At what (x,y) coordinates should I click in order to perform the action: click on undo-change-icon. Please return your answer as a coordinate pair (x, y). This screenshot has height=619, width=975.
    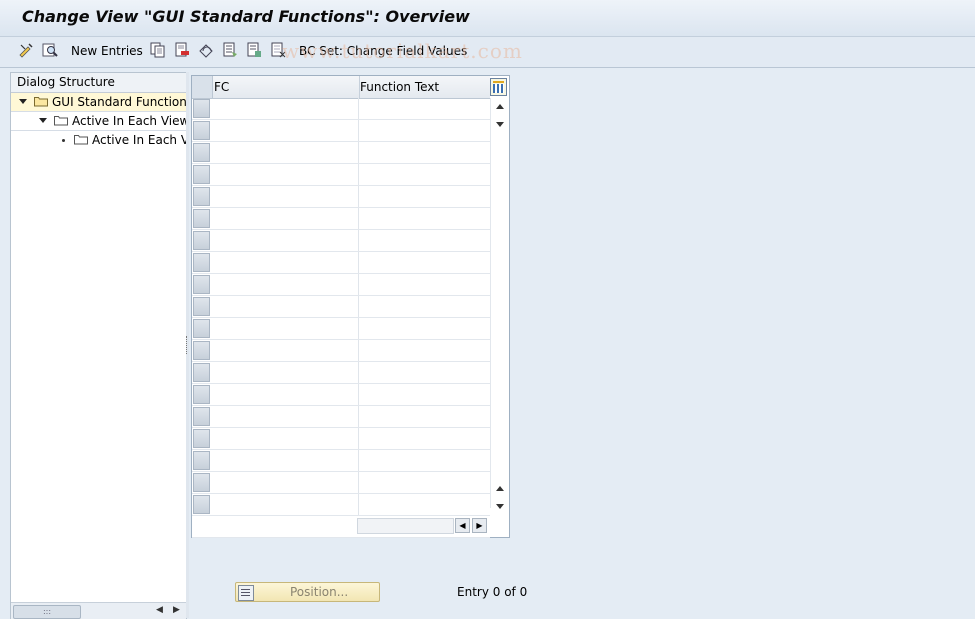
    Looking at the image, I should click on (206, 50).